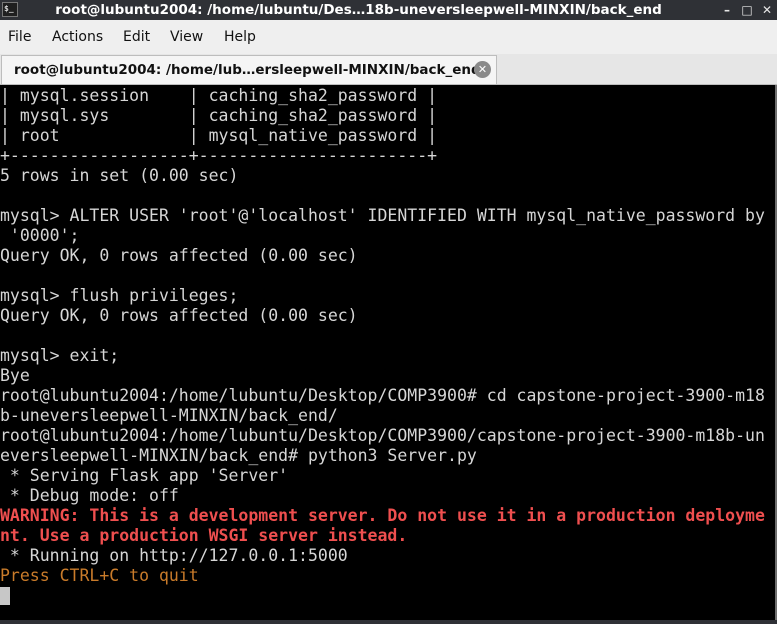  What do you see at coordinates (219, 135) in the screenshot?
I see `terminal-line: | root | mysql_native_password |` at bounding box center [219, 135].